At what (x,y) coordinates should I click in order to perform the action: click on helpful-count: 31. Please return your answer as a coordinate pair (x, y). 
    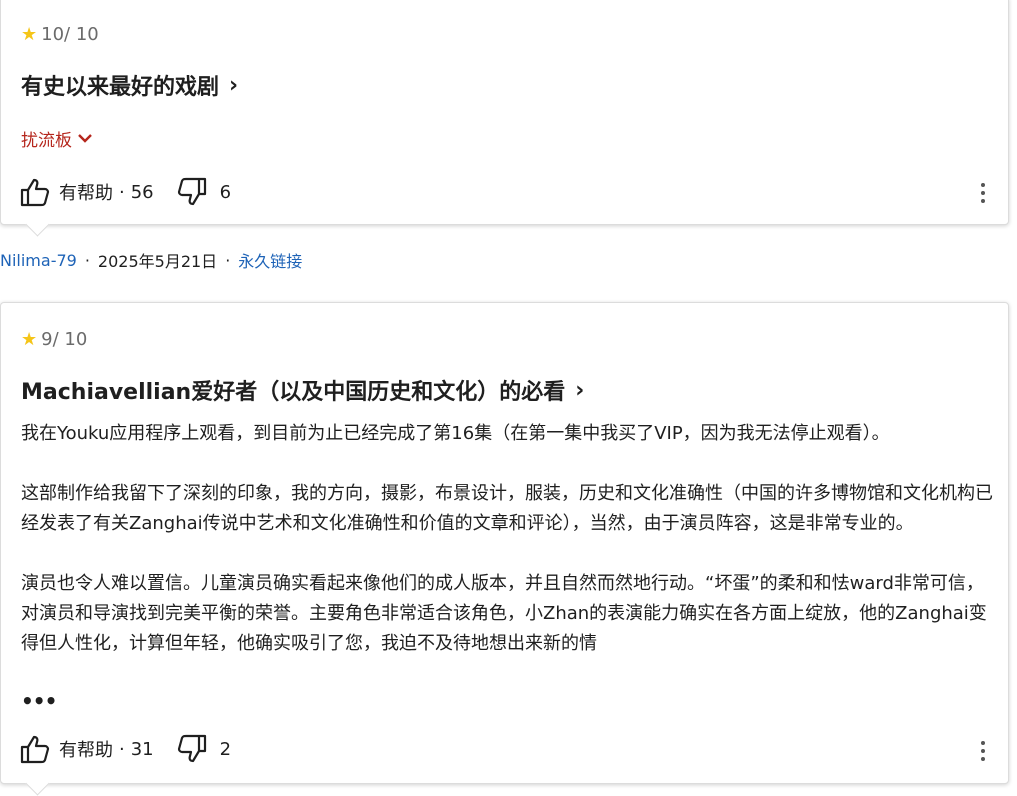
    Looking at the image, I should click on (142, 749).